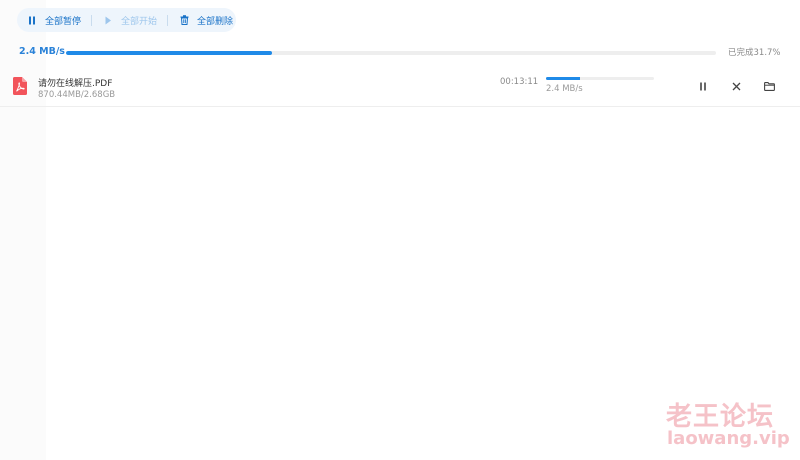 The height and width of the screenshot is (460, 800). What do you see at coordinates (42, 51) in the screenshot?
I see `overall-speed: 2.4 MB/s` at bounding box center [42, 51].